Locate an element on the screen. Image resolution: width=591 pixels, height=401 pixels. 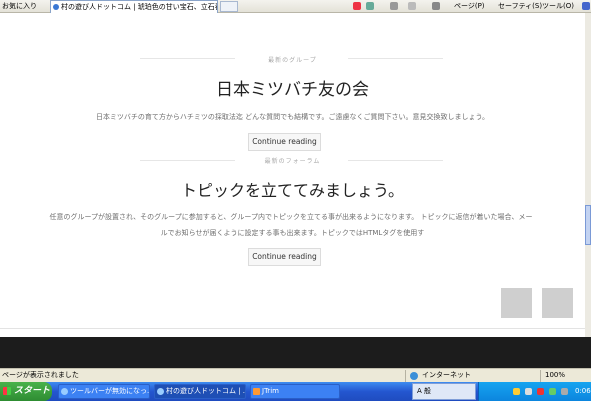
status-text: ページが表示されました is located at coordinates (40, 375).